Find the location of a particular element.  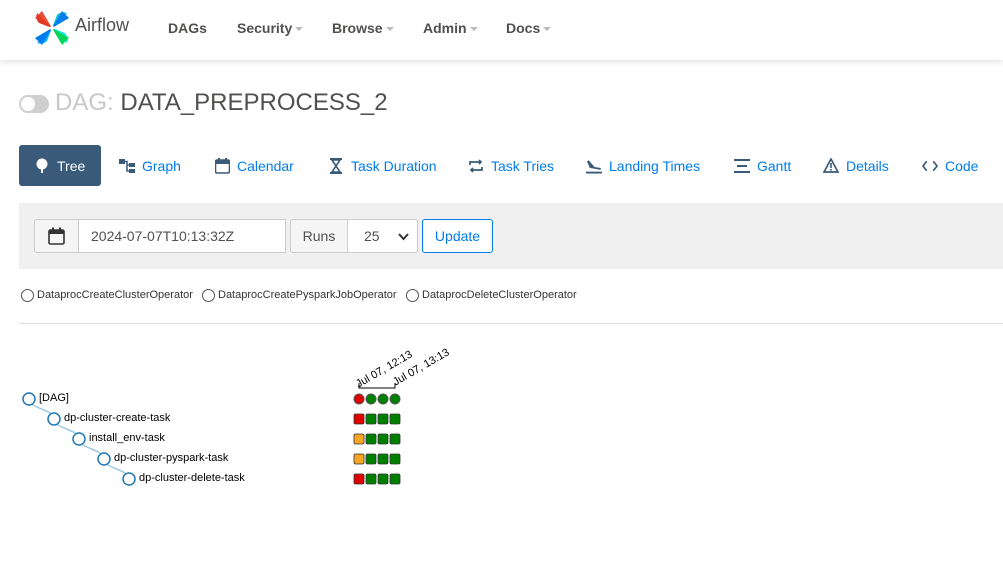

hourglass-icon is located at coordinates (336, 165).